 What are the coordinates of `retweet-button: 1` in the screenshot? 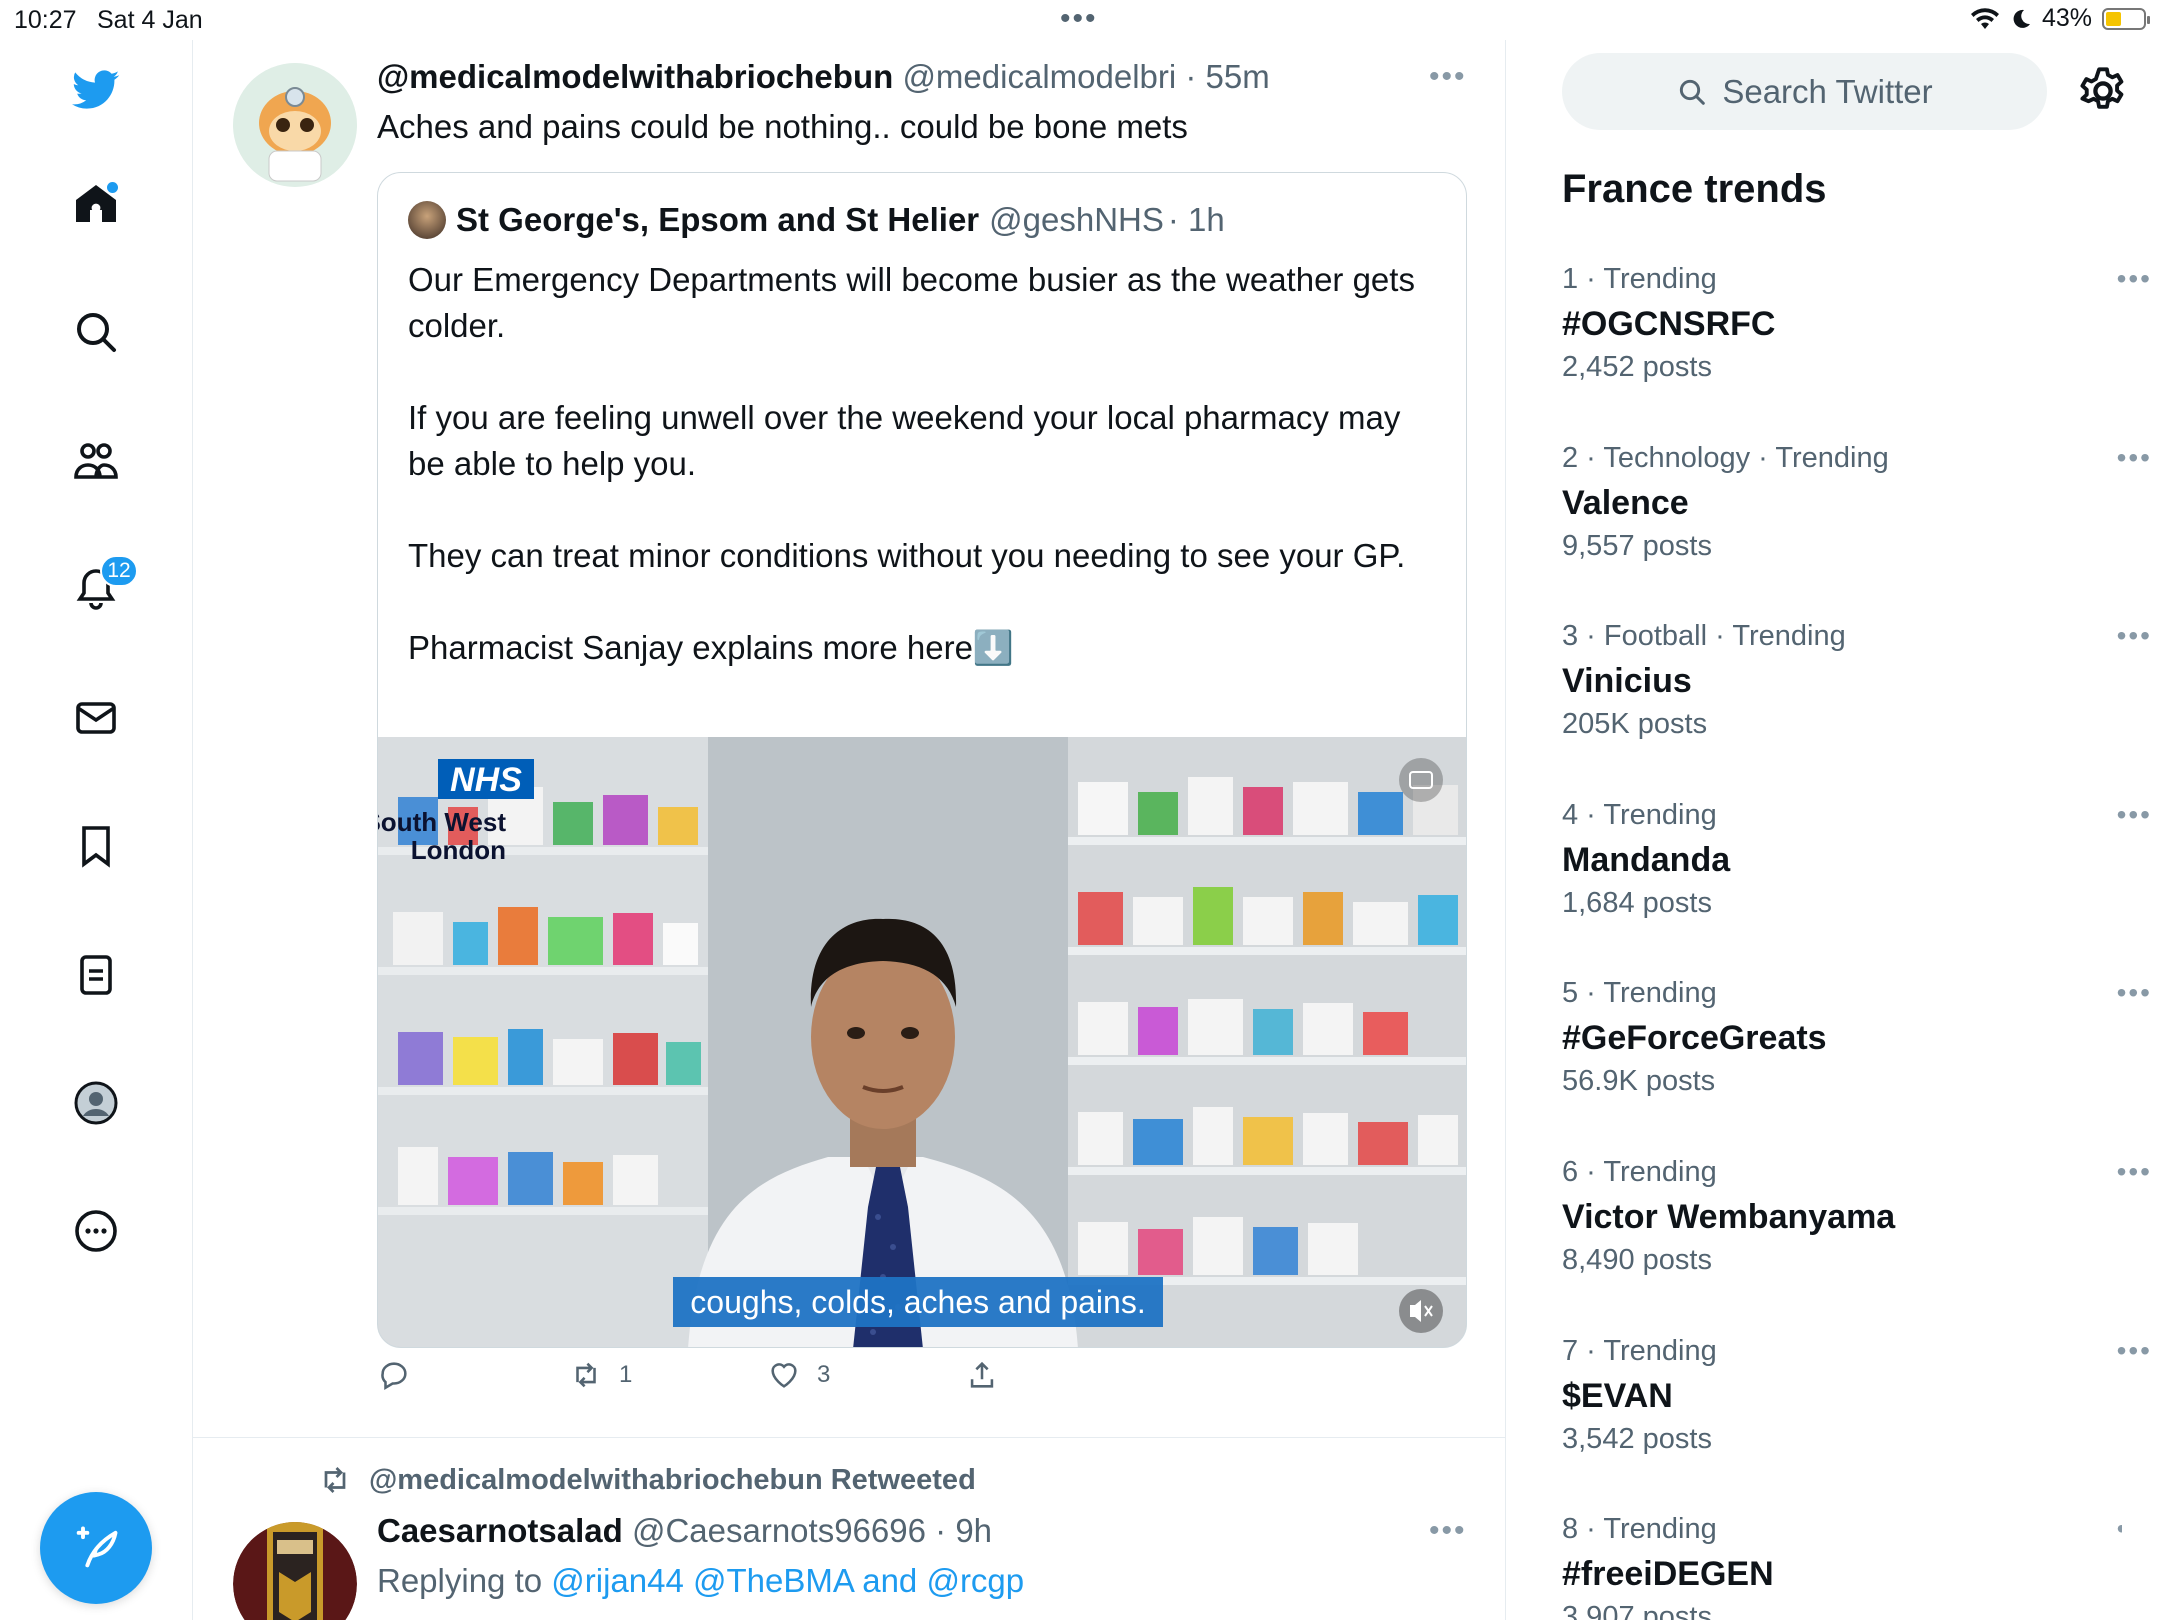 It's located at (600, 1375).